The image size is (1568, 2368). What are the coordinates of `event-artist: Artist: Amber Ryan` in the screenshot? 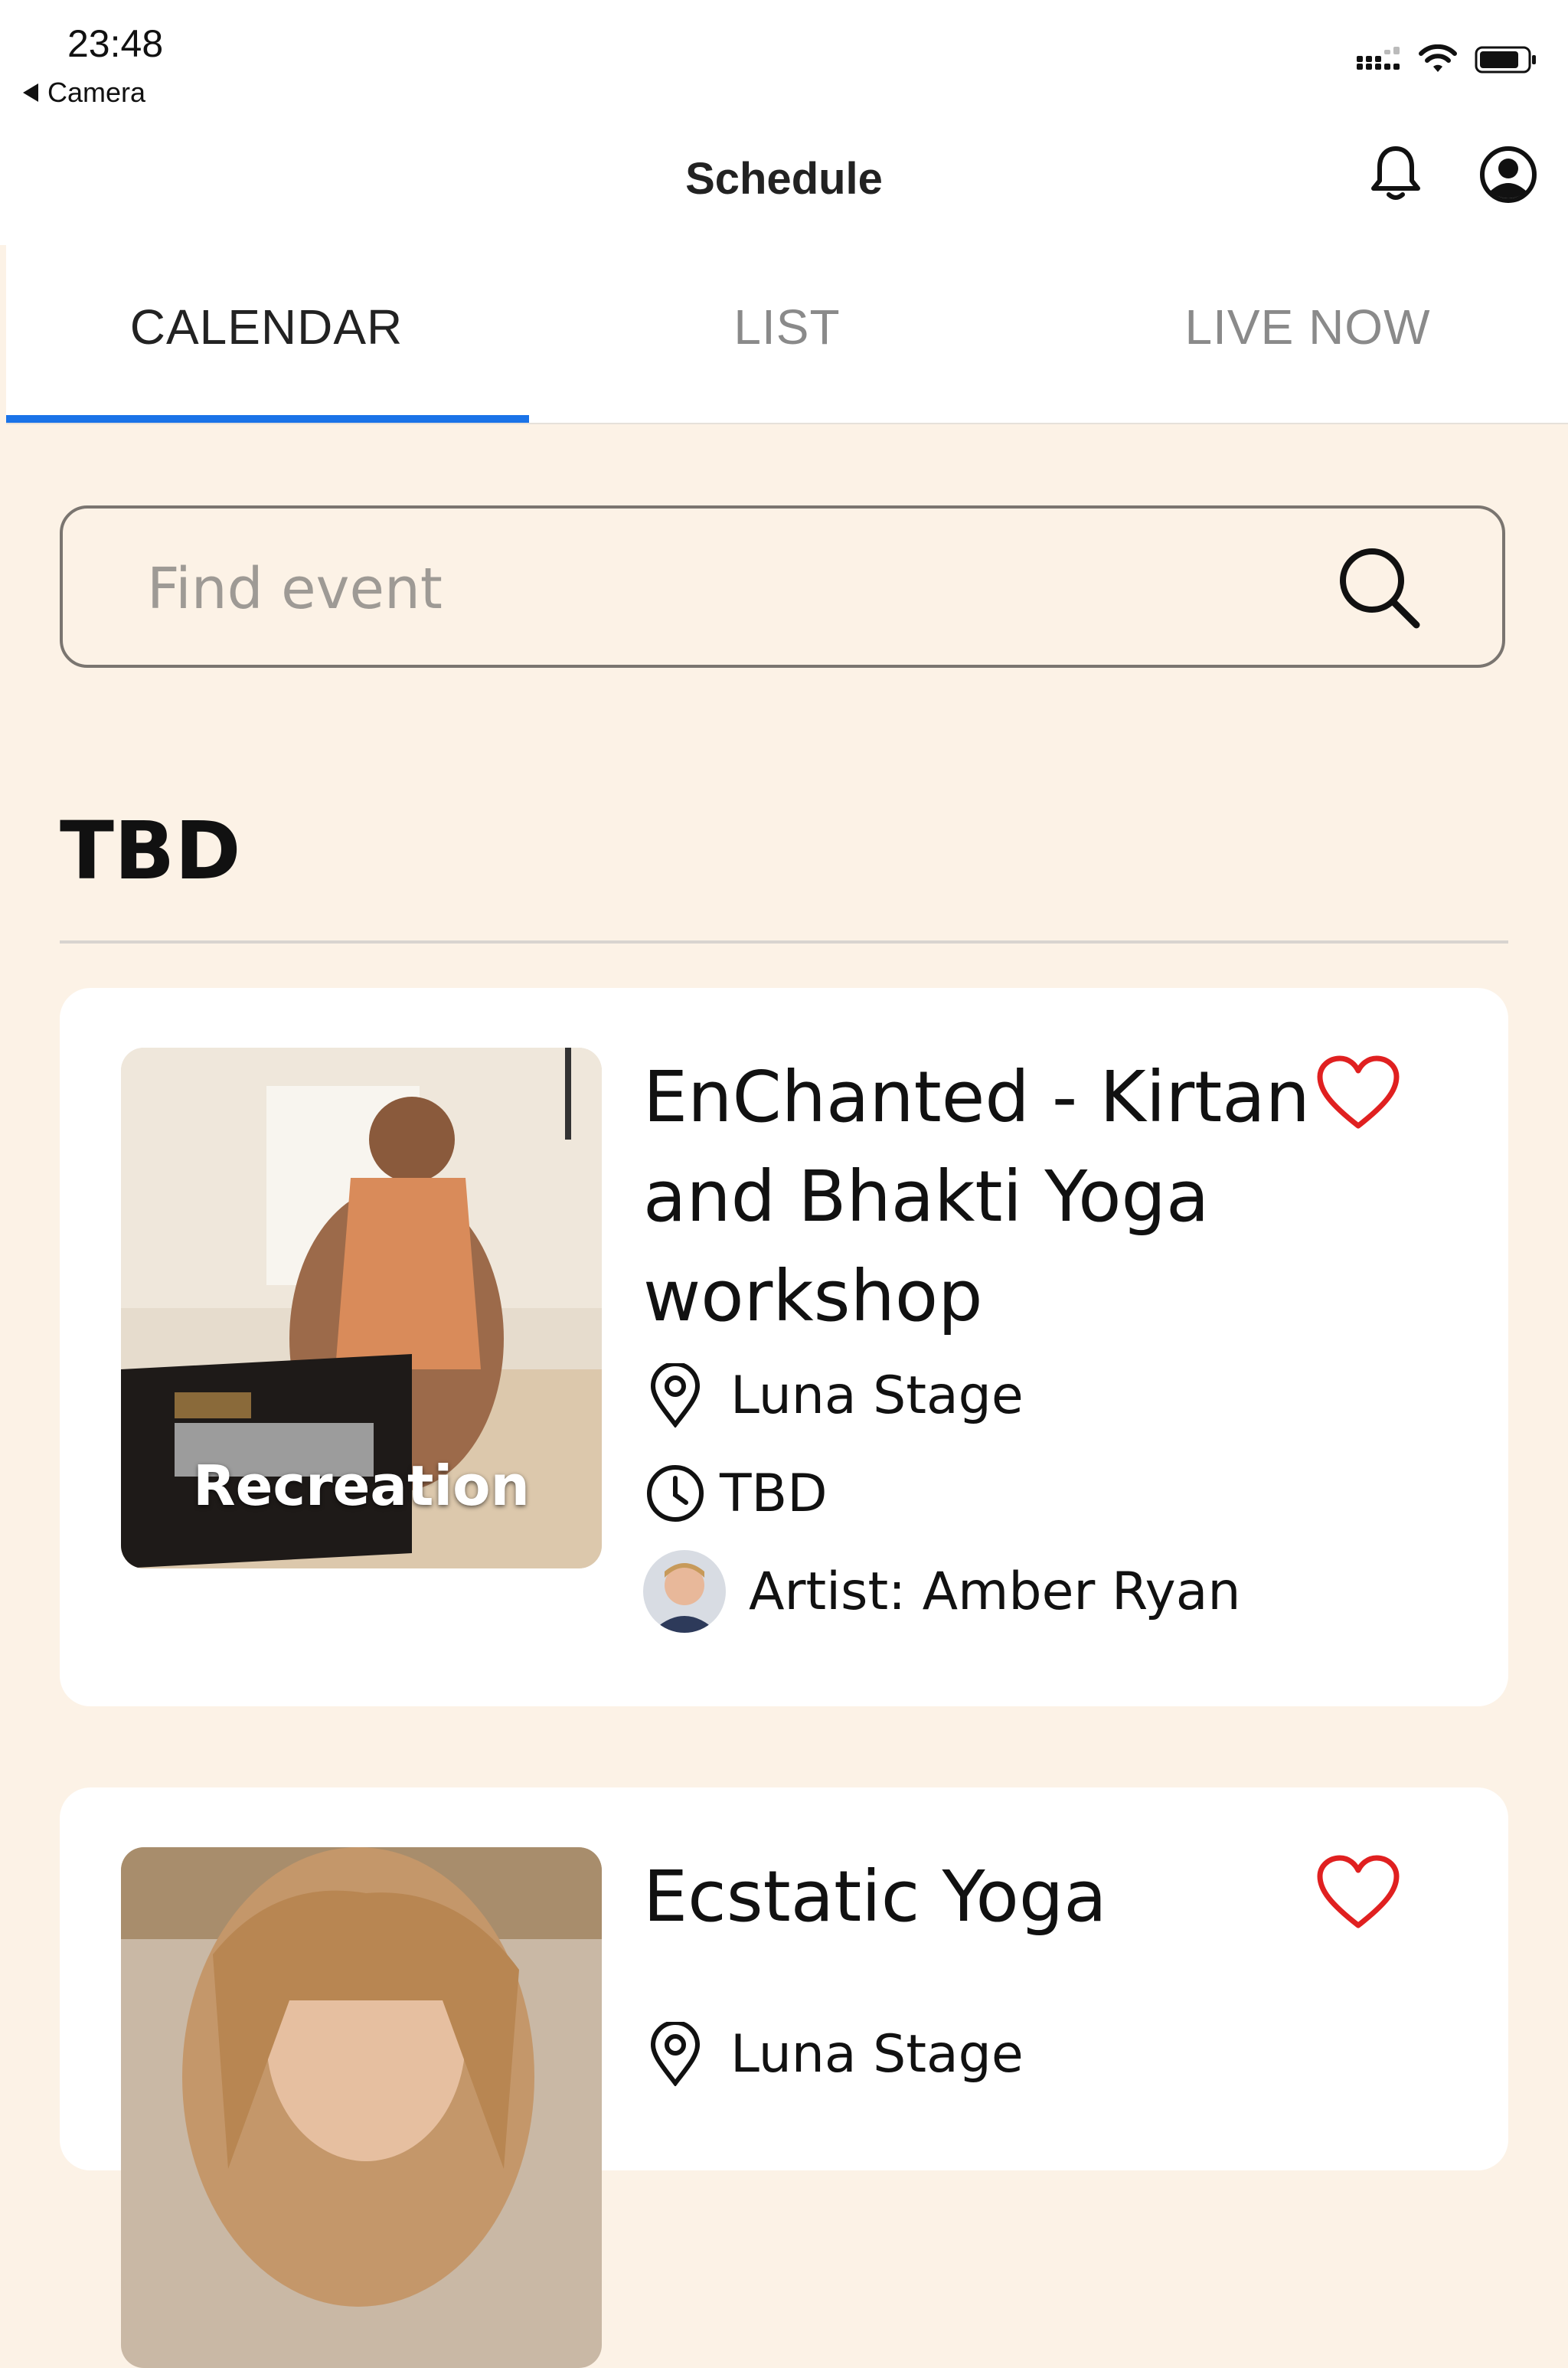 It's located at (995, 1591).